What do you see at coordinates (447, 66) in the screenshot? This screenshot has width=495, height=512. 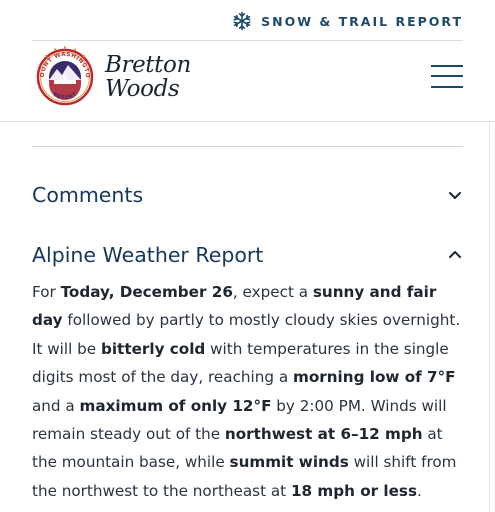 I see `hamburger-menu-icon` at bounding box center [447, 66].